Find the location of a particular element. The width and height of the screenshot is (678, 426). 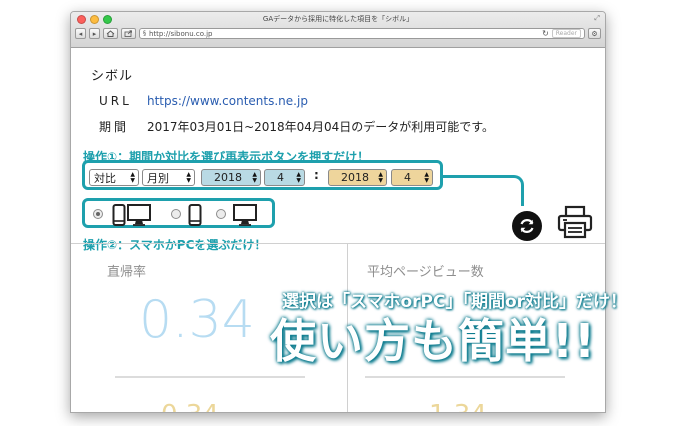

mode-select: 対比 ▲ ▼ is located at coordinates (114, 177).